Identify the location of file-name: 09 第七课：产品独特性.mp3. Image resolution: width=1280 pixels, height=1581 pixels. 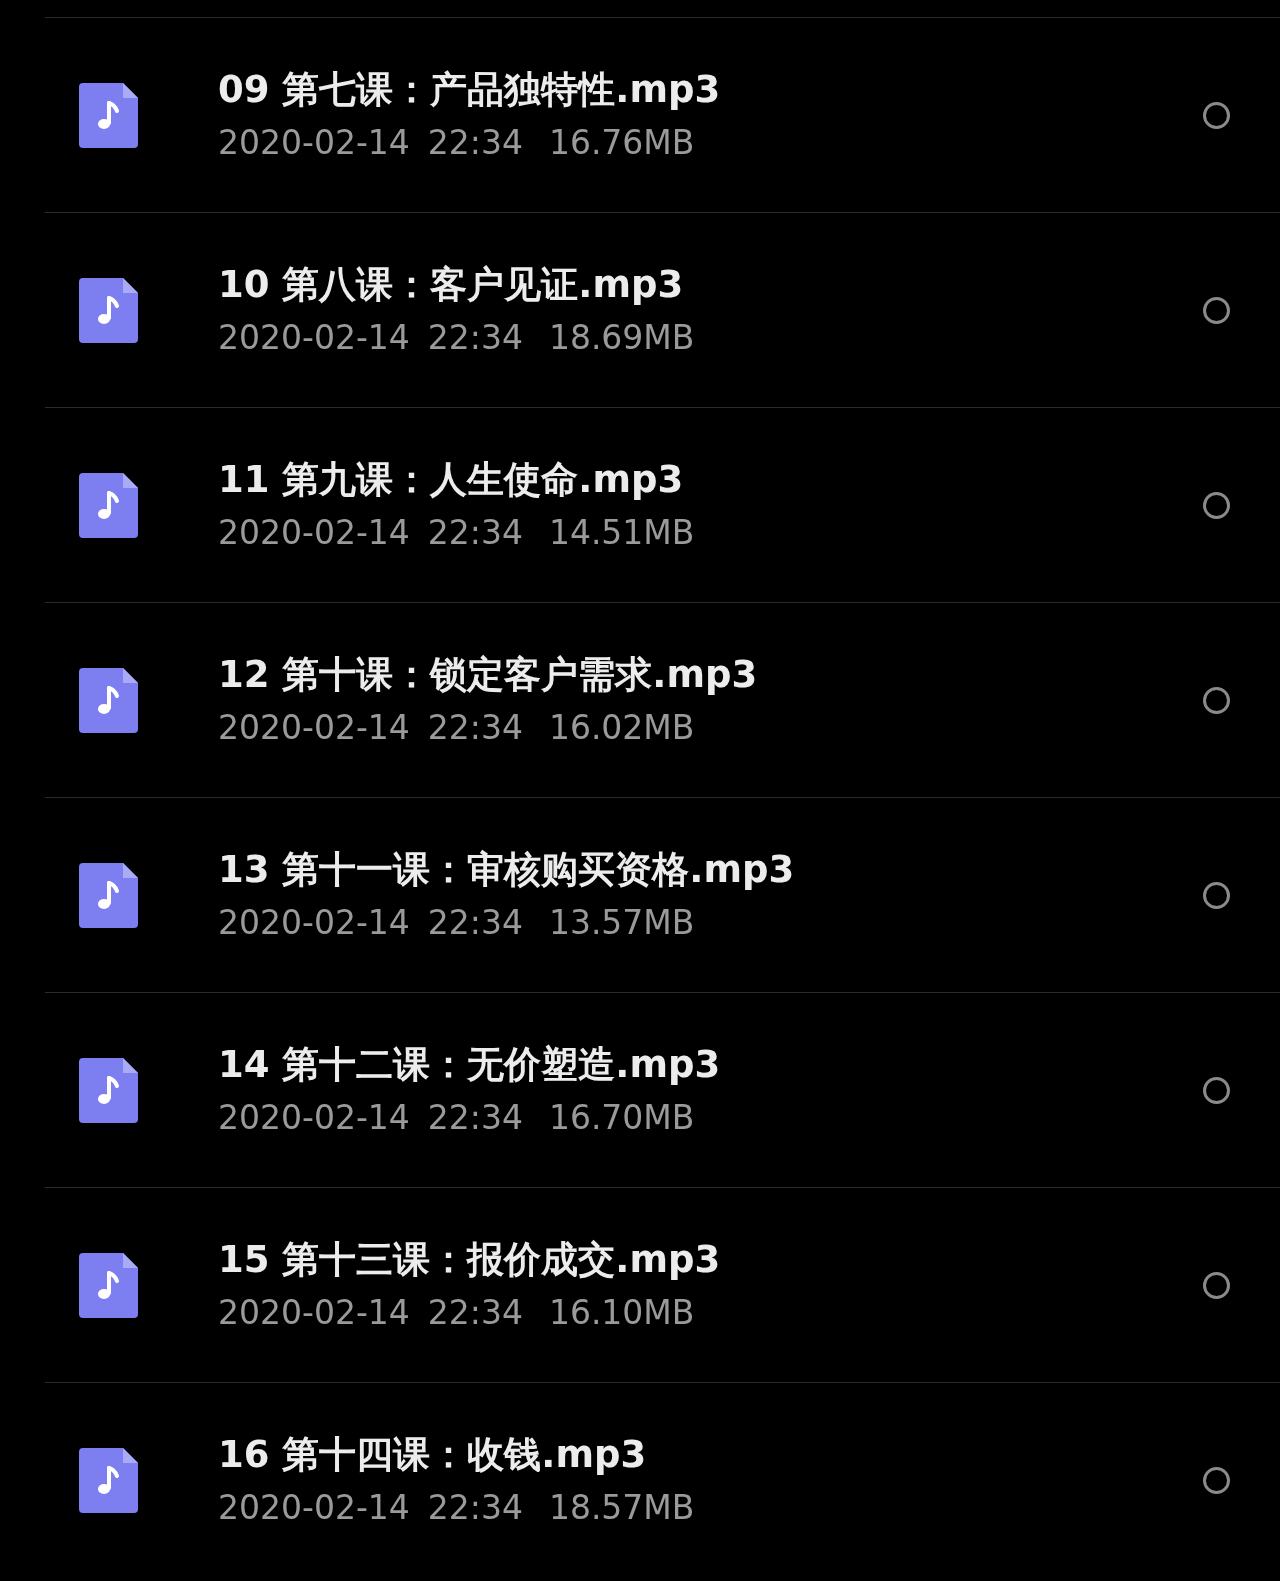
(710, 90).